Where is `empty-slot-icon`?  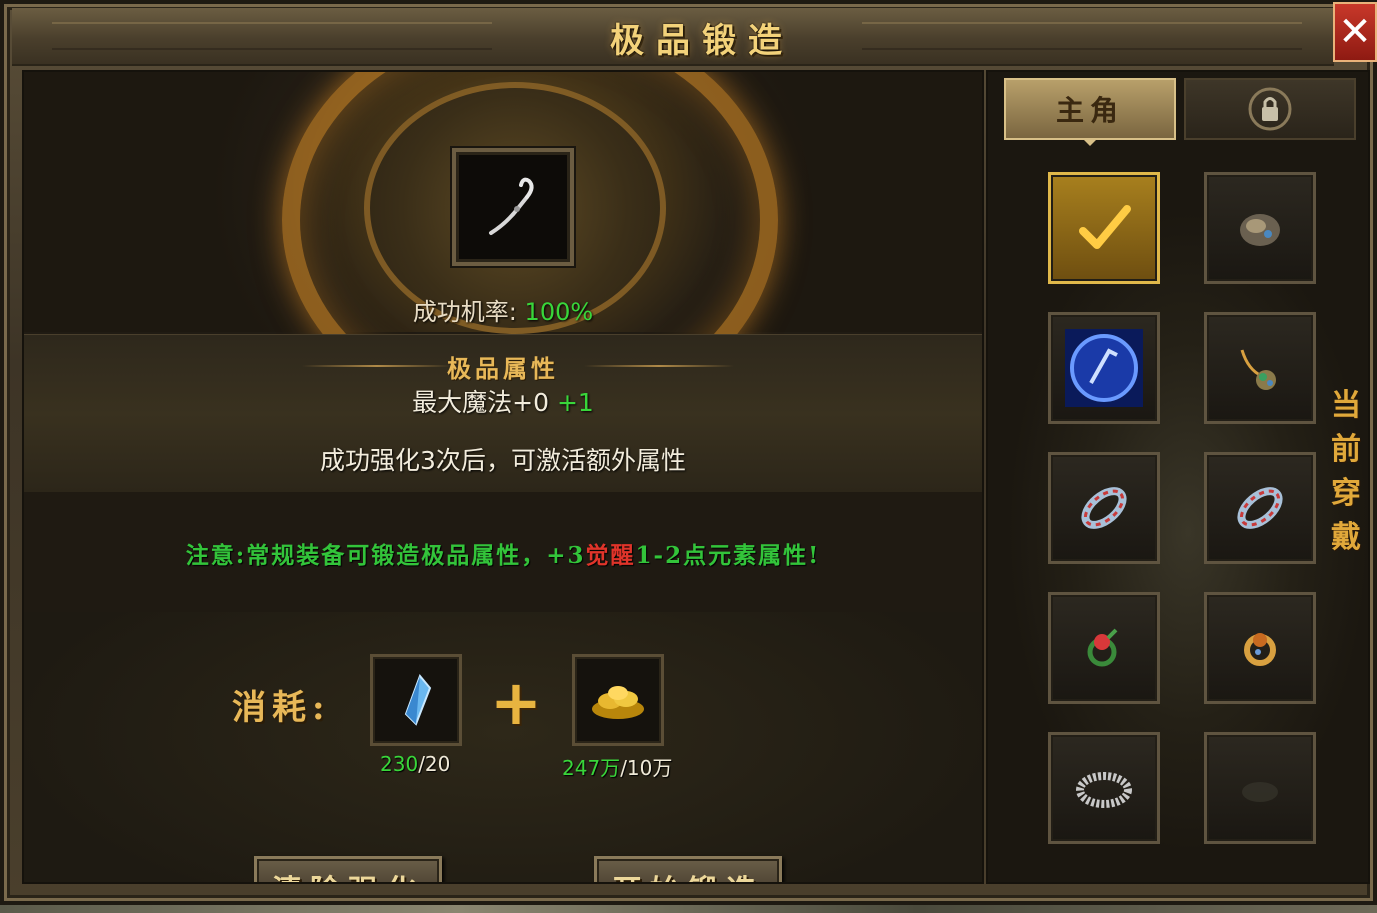 empty-slot-icon is located at coordinates (1260, 792).